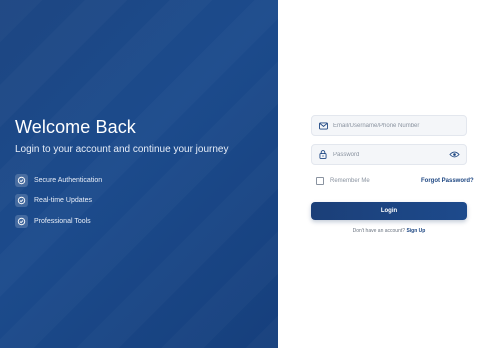 This screenshot has height=348, width=500. What do you see at coordinates (75, 127) in the screenshot?
I see `hero-title: Welcome Back` at bounding box center [75, 127].